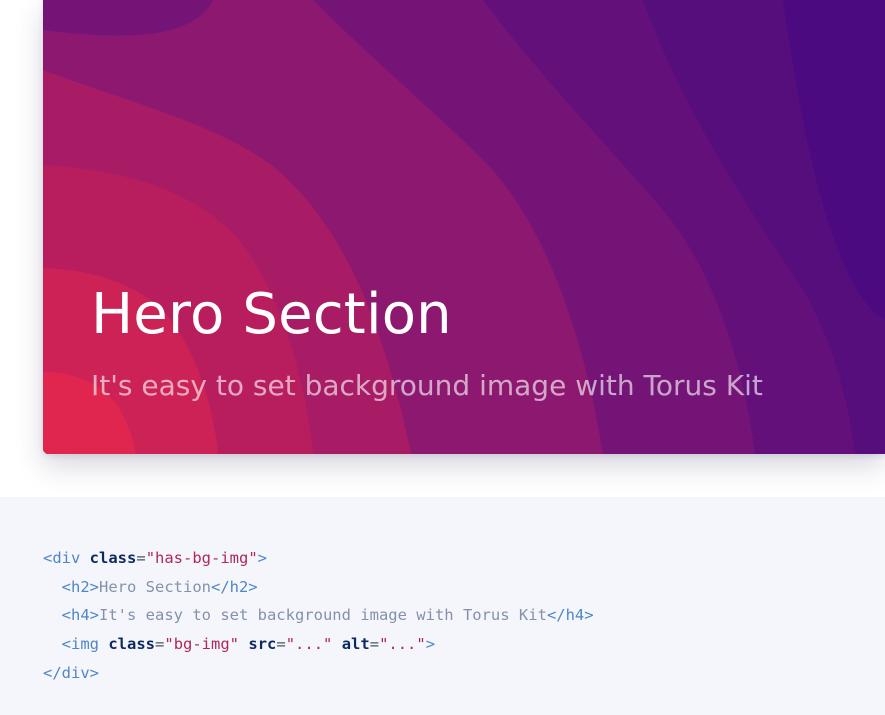 The height and width of the screenshot is (715, 885). Describe the element at coordinates (62, 558) in the screenshot. I see `code-tag: <div` at that location.